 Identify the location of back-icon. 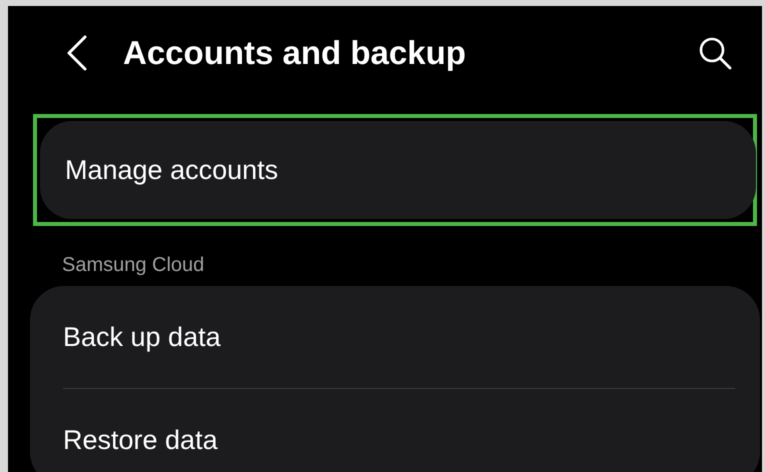
(77, 53).